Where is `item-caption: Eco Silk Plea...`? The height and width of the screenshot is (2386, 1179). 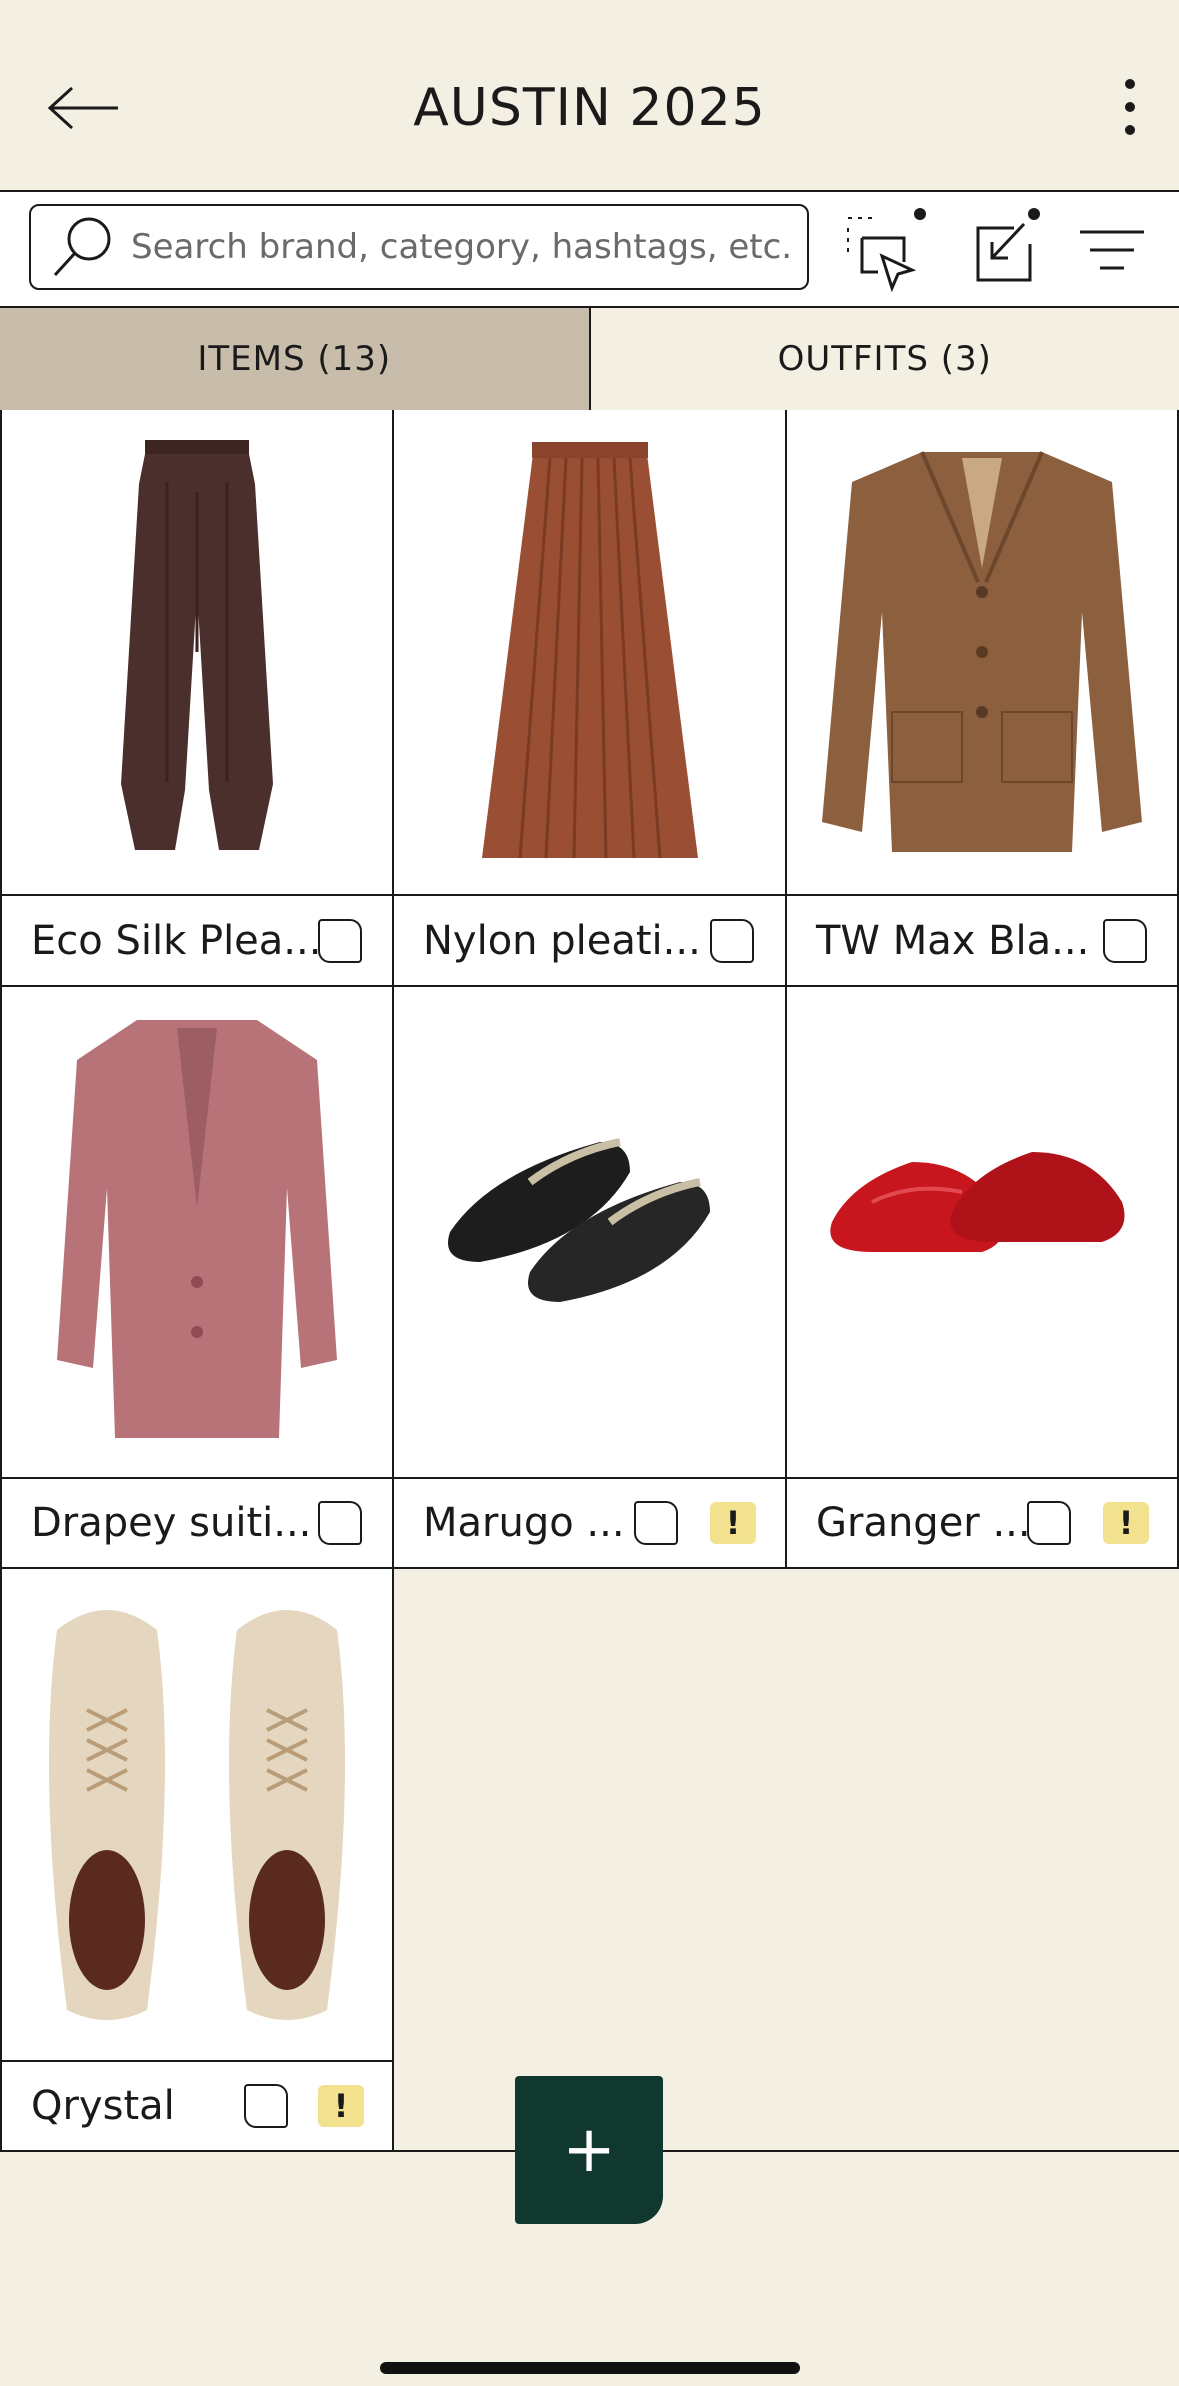
item-caption: Eco Silk Plea... is located at coordinates (197, 941).